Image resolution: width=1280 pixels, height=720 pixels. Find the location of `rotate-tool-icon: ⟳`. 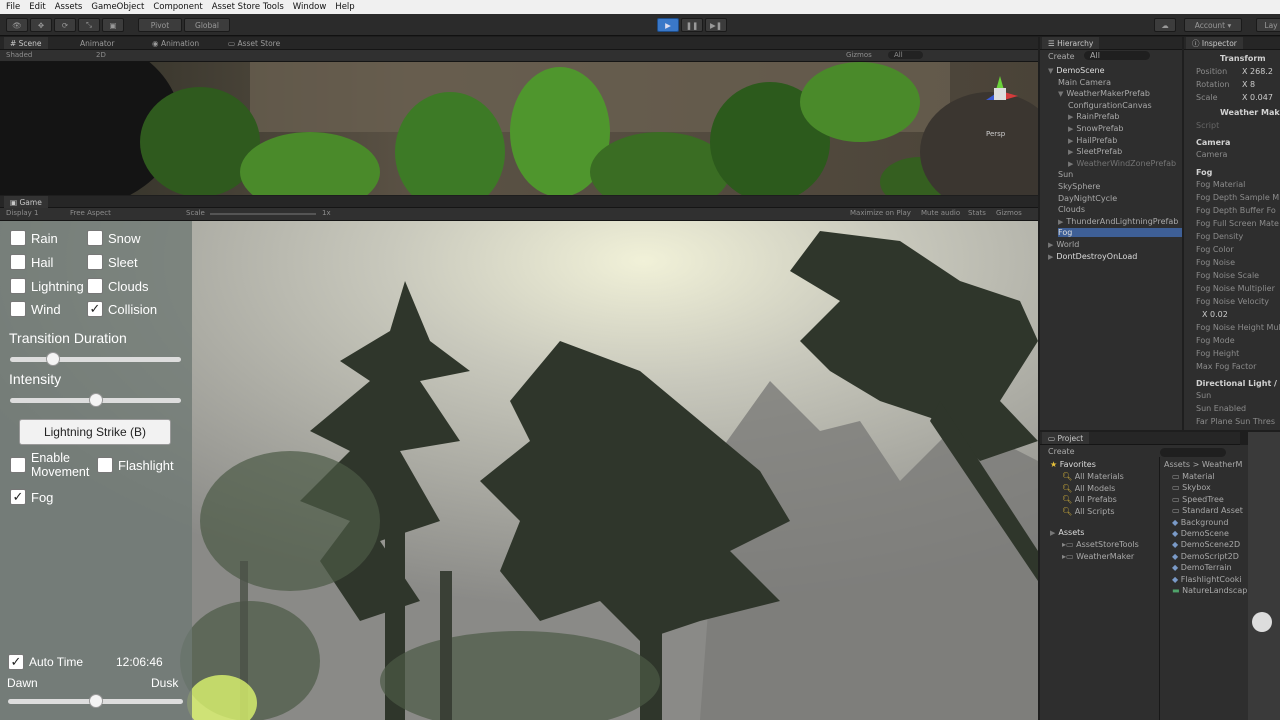

rotate-tool-icon: ⟳ is located at coordinates (65, 25).